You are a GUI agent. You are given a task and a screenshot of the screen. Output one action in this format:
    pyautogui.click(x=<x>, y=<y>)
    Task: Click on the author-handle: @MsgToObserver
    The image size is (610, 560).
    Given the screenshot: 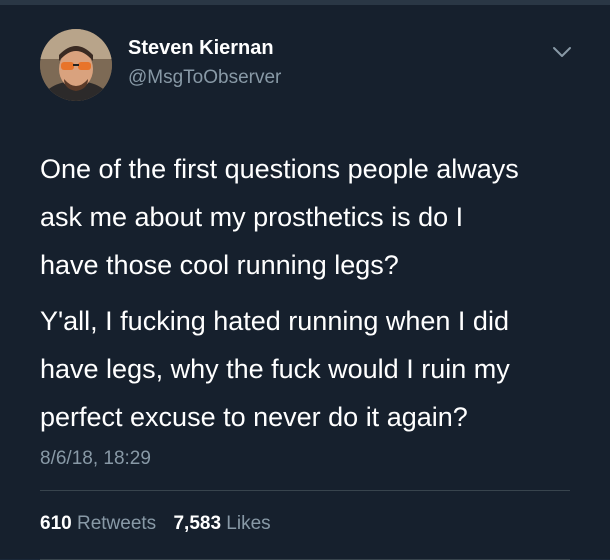 What is the action you would take?
    pyautogui.click(x=204, y=78)
    